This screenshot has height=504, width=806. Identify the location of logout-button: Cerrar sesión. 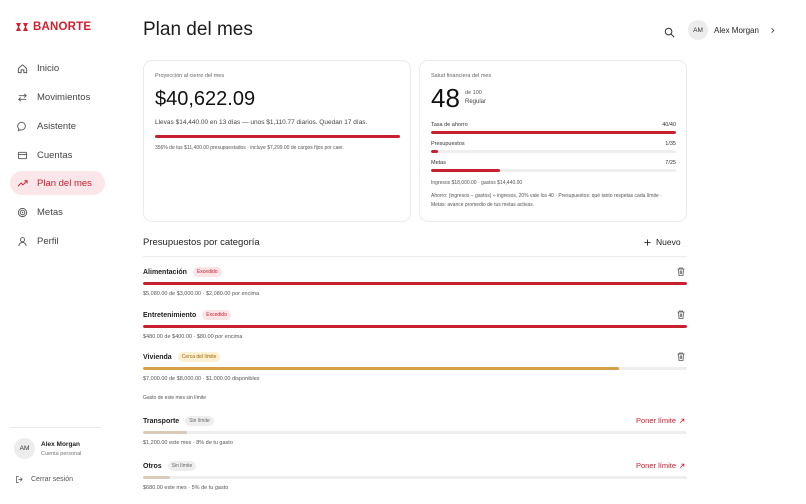
(44, 479).